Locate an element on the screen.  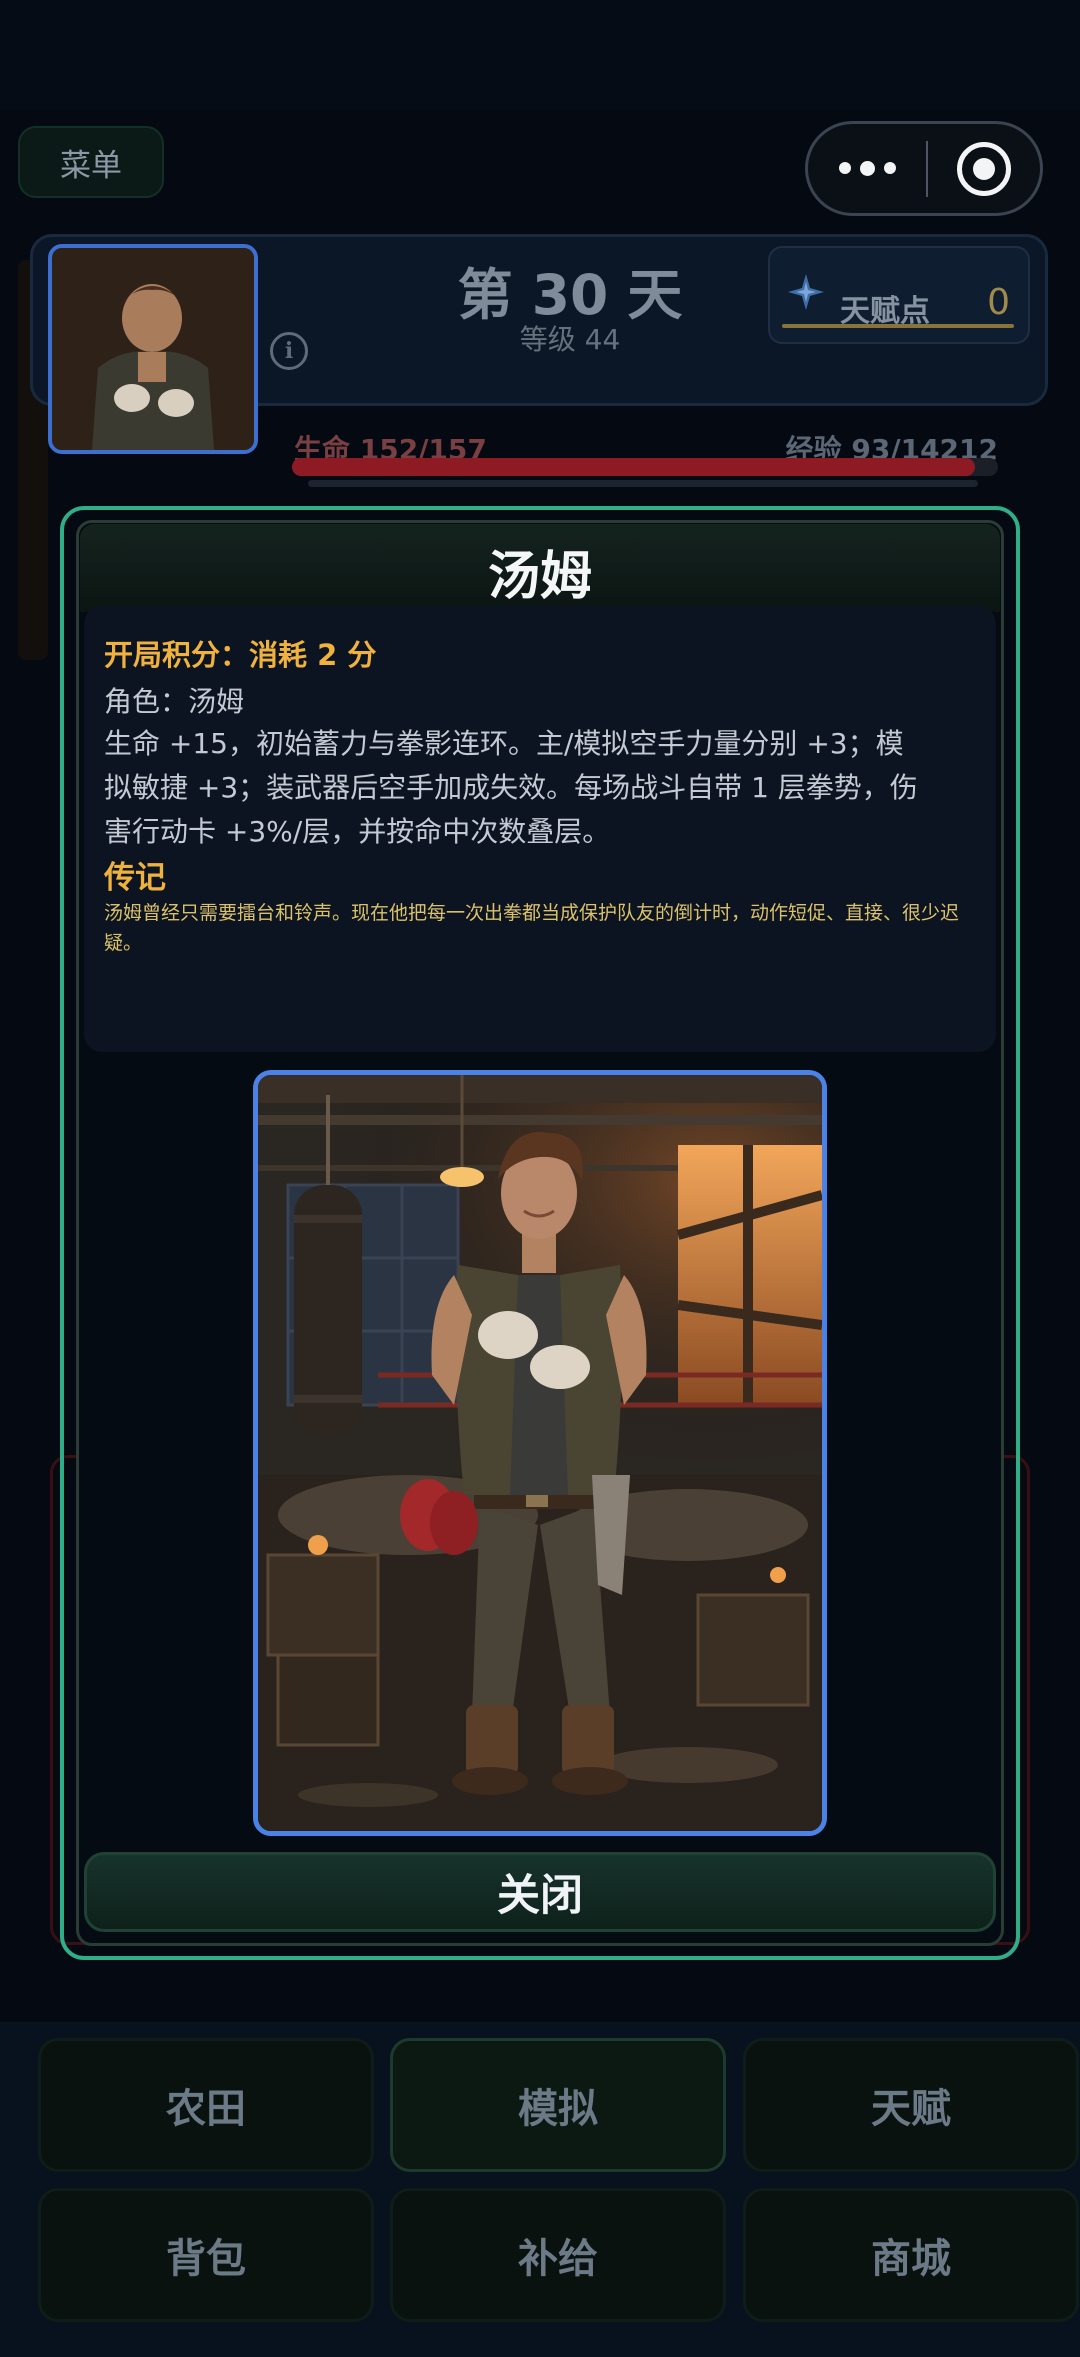
bottom-navigation: 农田 模拟 天赋 背包 补给 商城 is located at coordinates (540, 2189).